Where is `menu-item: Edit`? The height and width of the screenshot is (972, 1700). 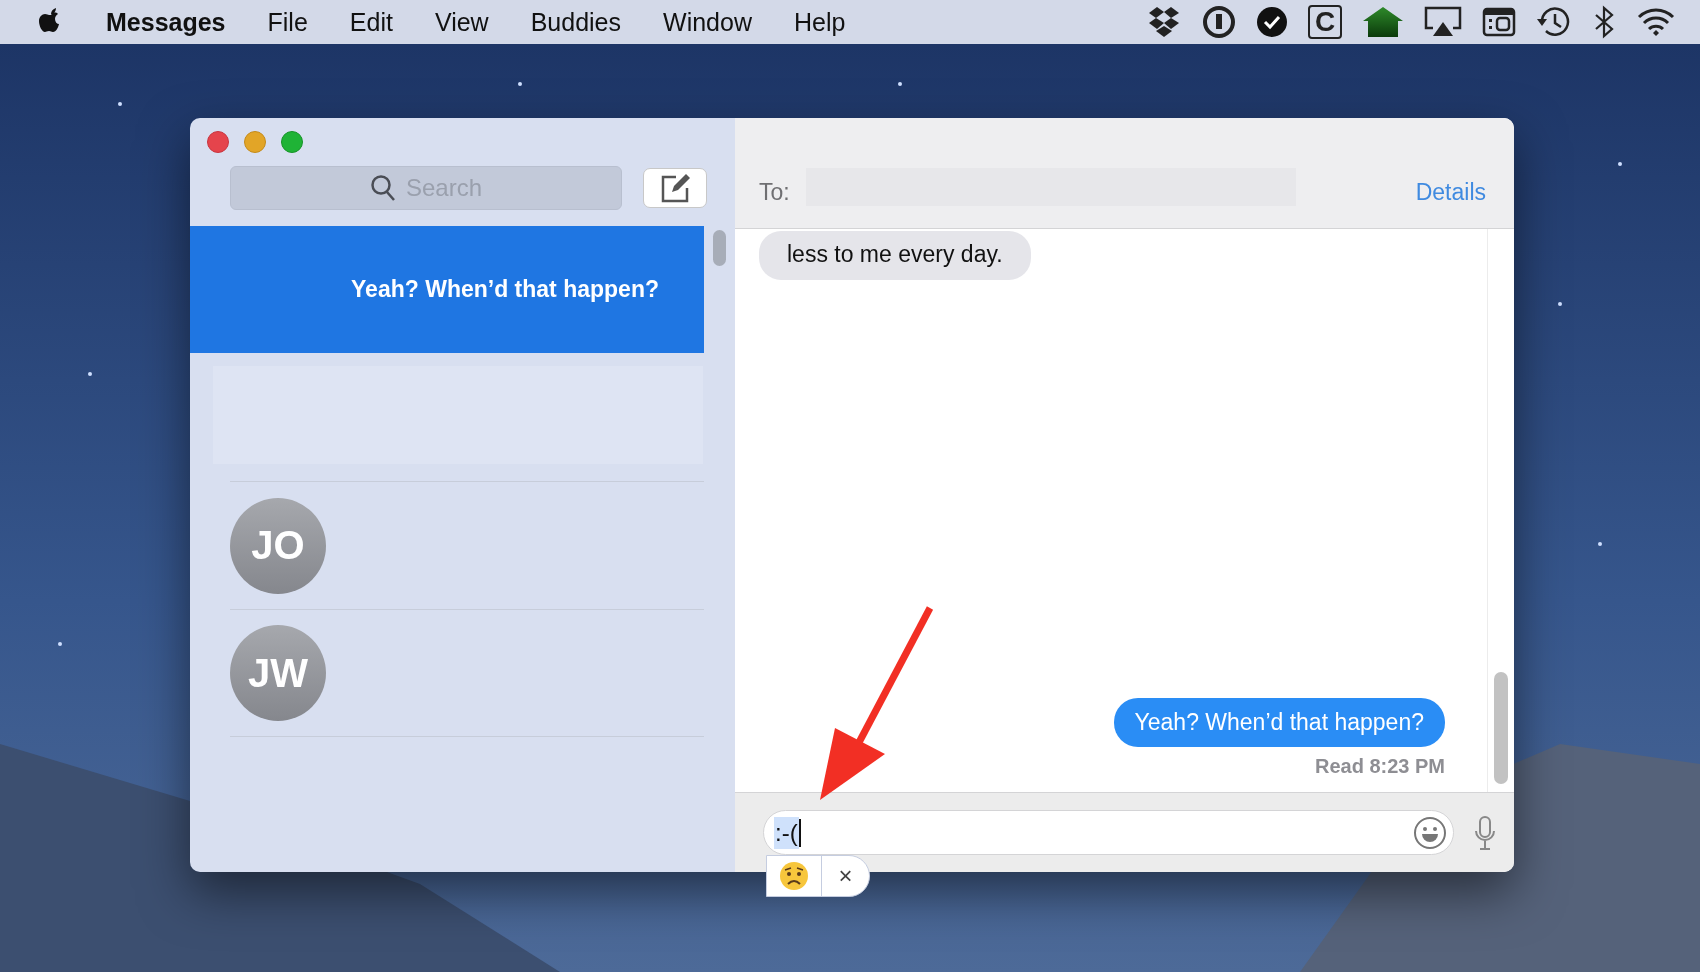
menu-item: Edit is located at coordinates (371, 22).